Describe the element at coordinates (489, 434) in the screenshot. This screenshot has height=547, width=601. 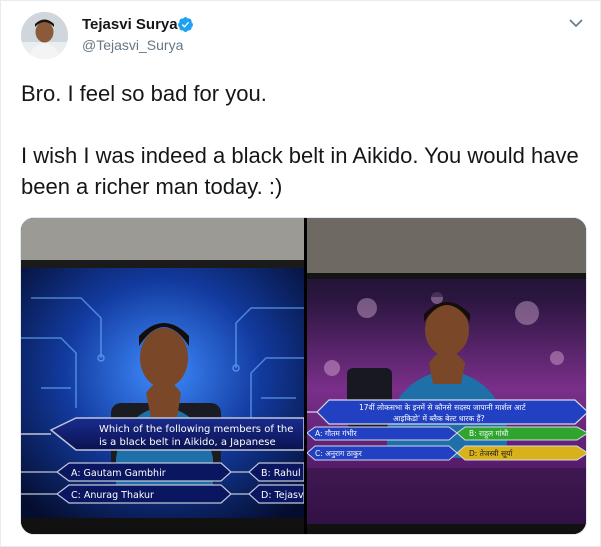
I see `right-option-b: B: राहुल गांधी` at that location.